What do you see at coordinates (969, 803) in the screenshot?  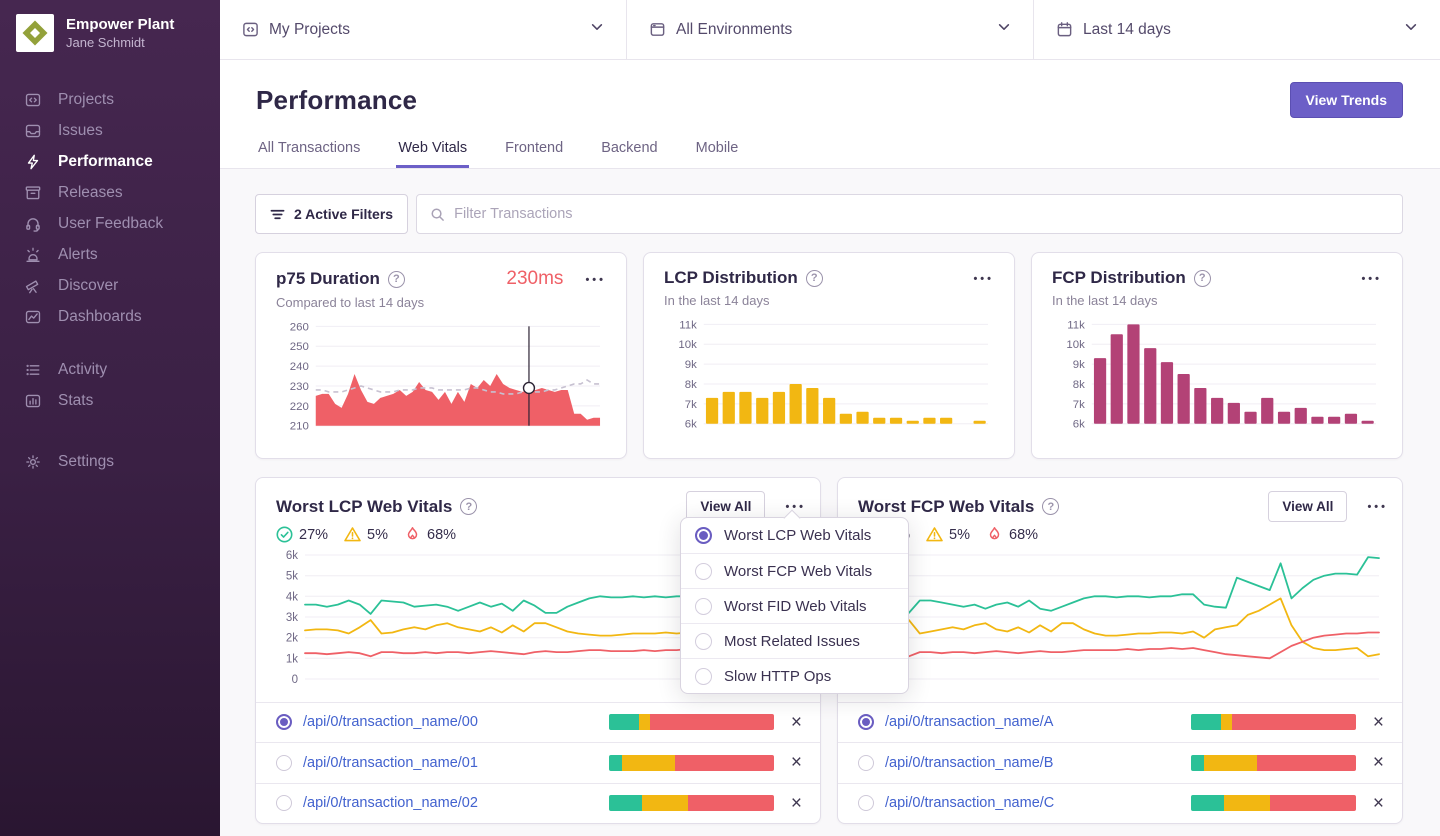 I see `transaction-link: /api/0/transaction_name/C` at bounding box center [969, 803].